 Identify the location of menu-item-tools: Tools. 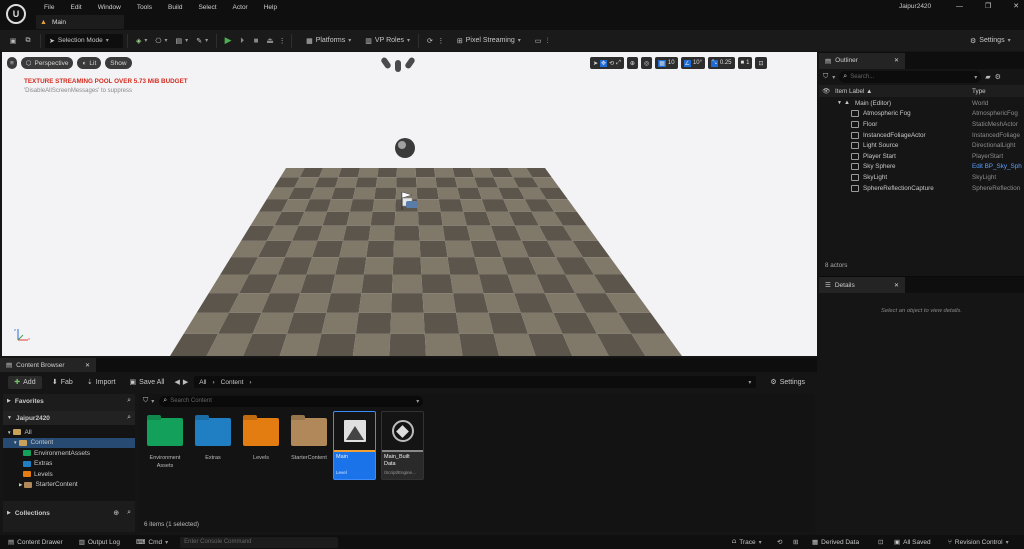
(144, 7).